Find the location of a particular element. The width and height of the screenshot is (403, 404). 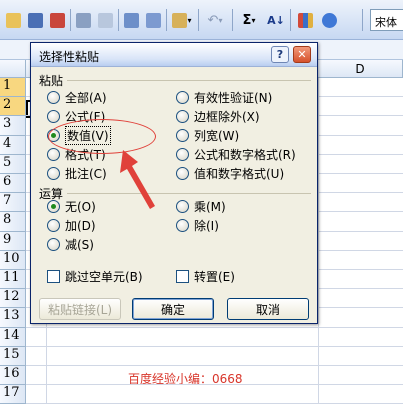

font-name-select: 宋体 is located at coordinates (386, 20).